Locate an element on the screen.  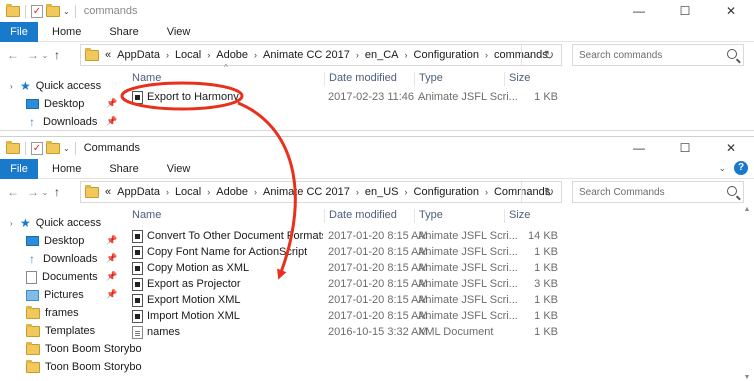
nav-item-documents: Documents 📌 is located at coordinates (59, 277).